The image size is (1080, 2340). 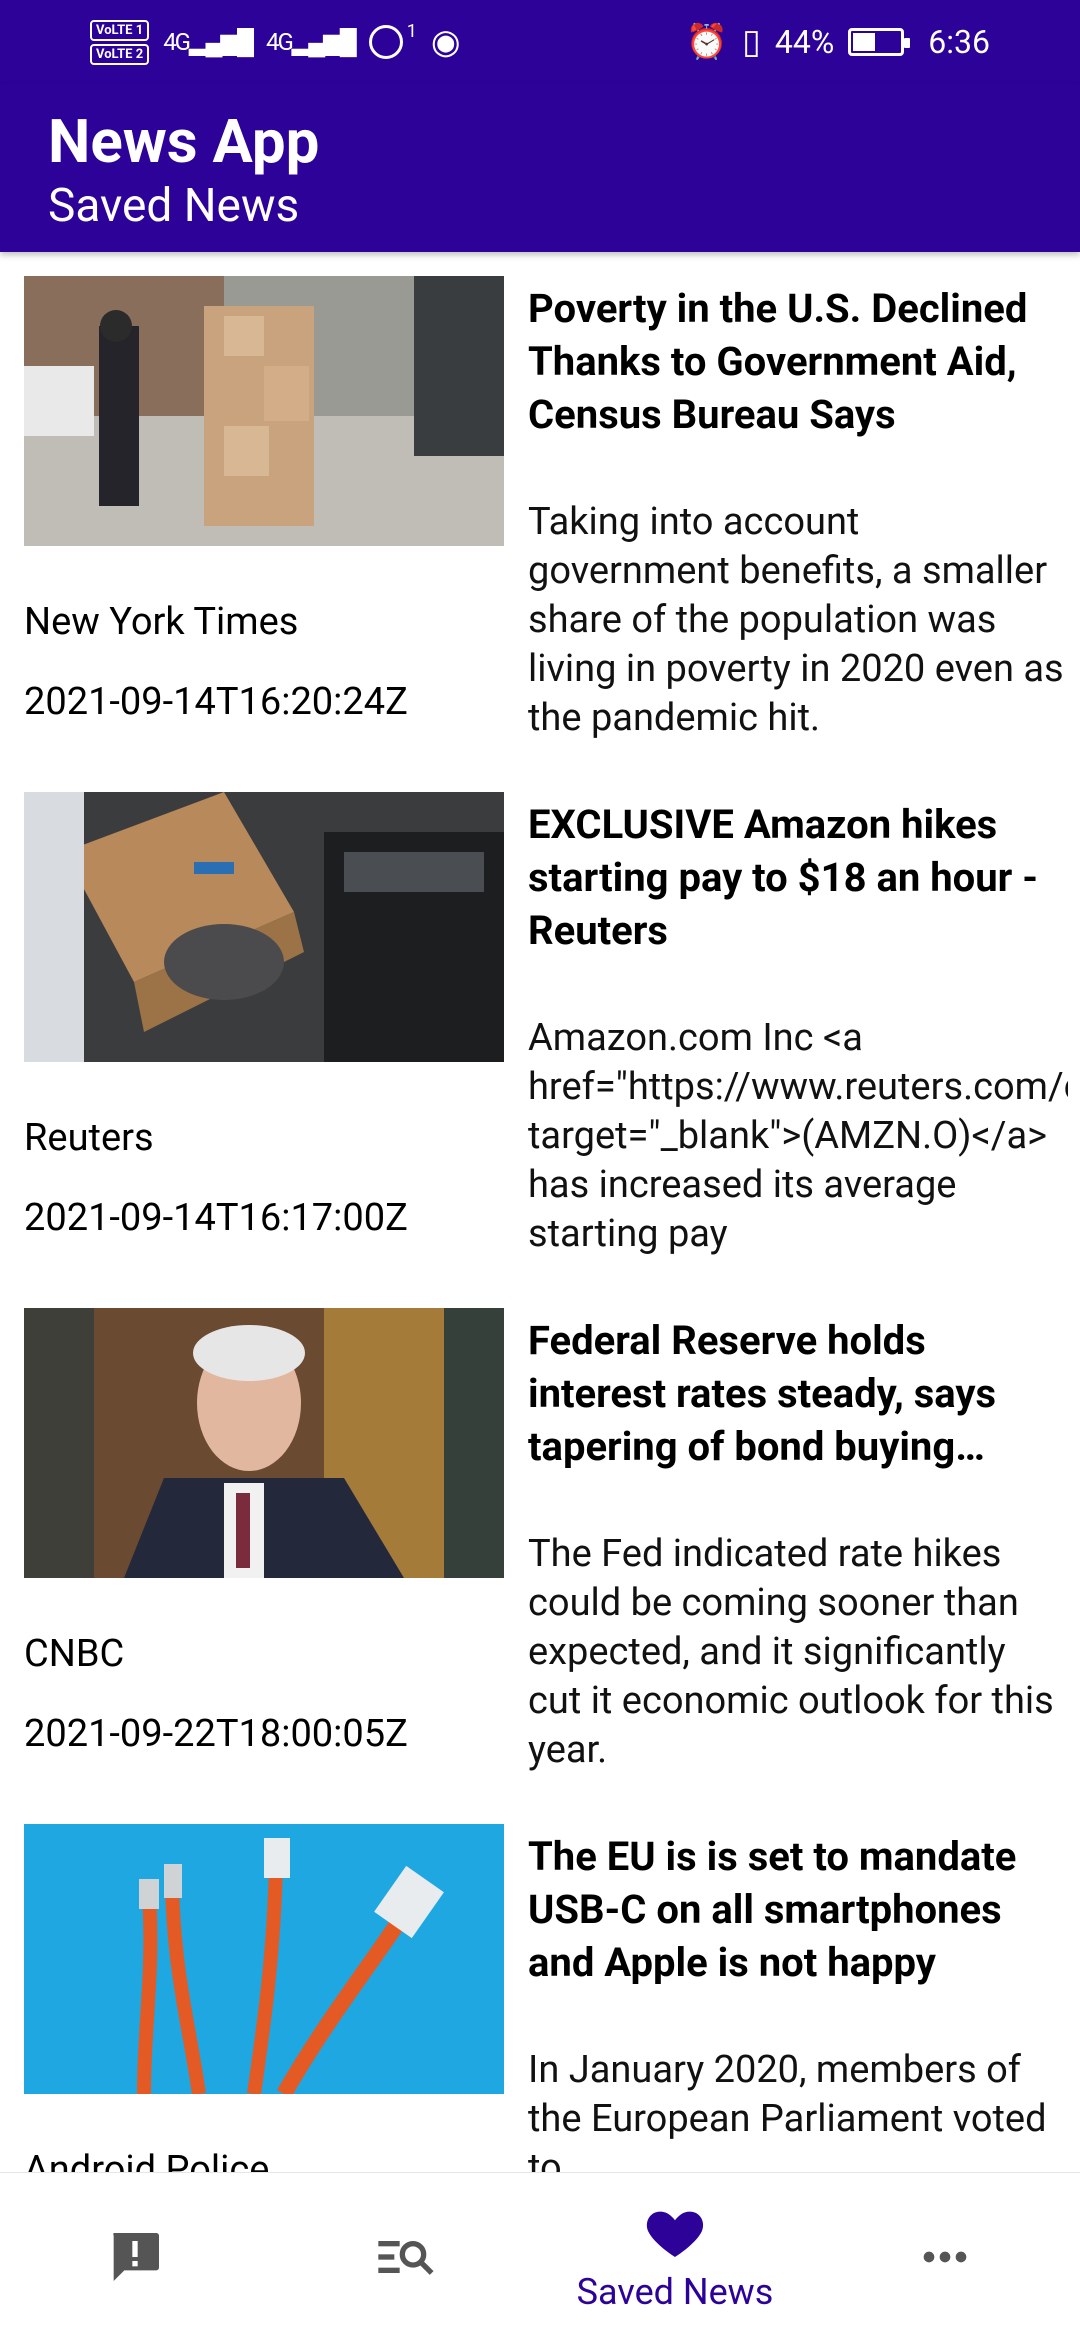 What do you see at coordinates (216, 1734) in the screenshot?
I see `article-date: 2021-09-22T18:00:05Z` at bounding box center [216, 1734].